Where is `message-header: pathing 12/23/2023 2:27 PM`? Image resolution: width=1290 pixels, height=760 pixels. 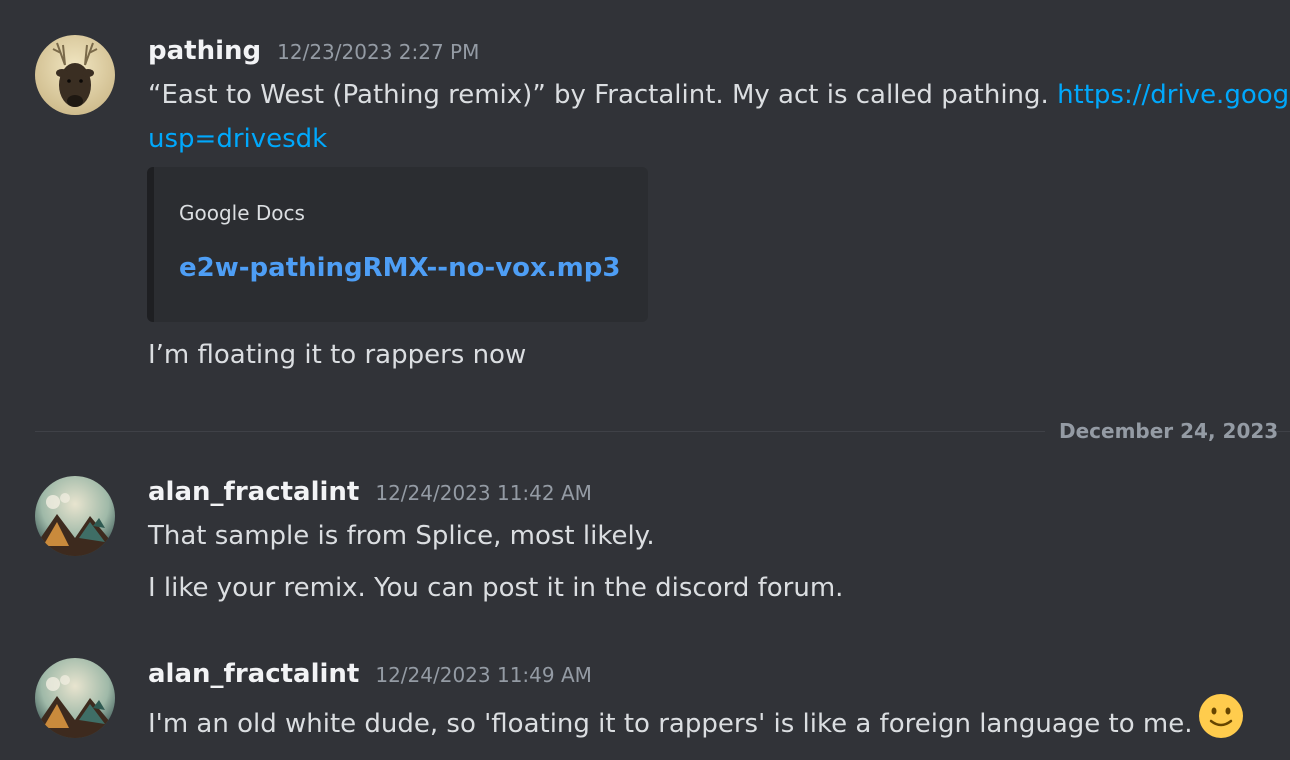
message-header: pathing 12/23/2023 2:27 PM is located at coordinates (313, 51).